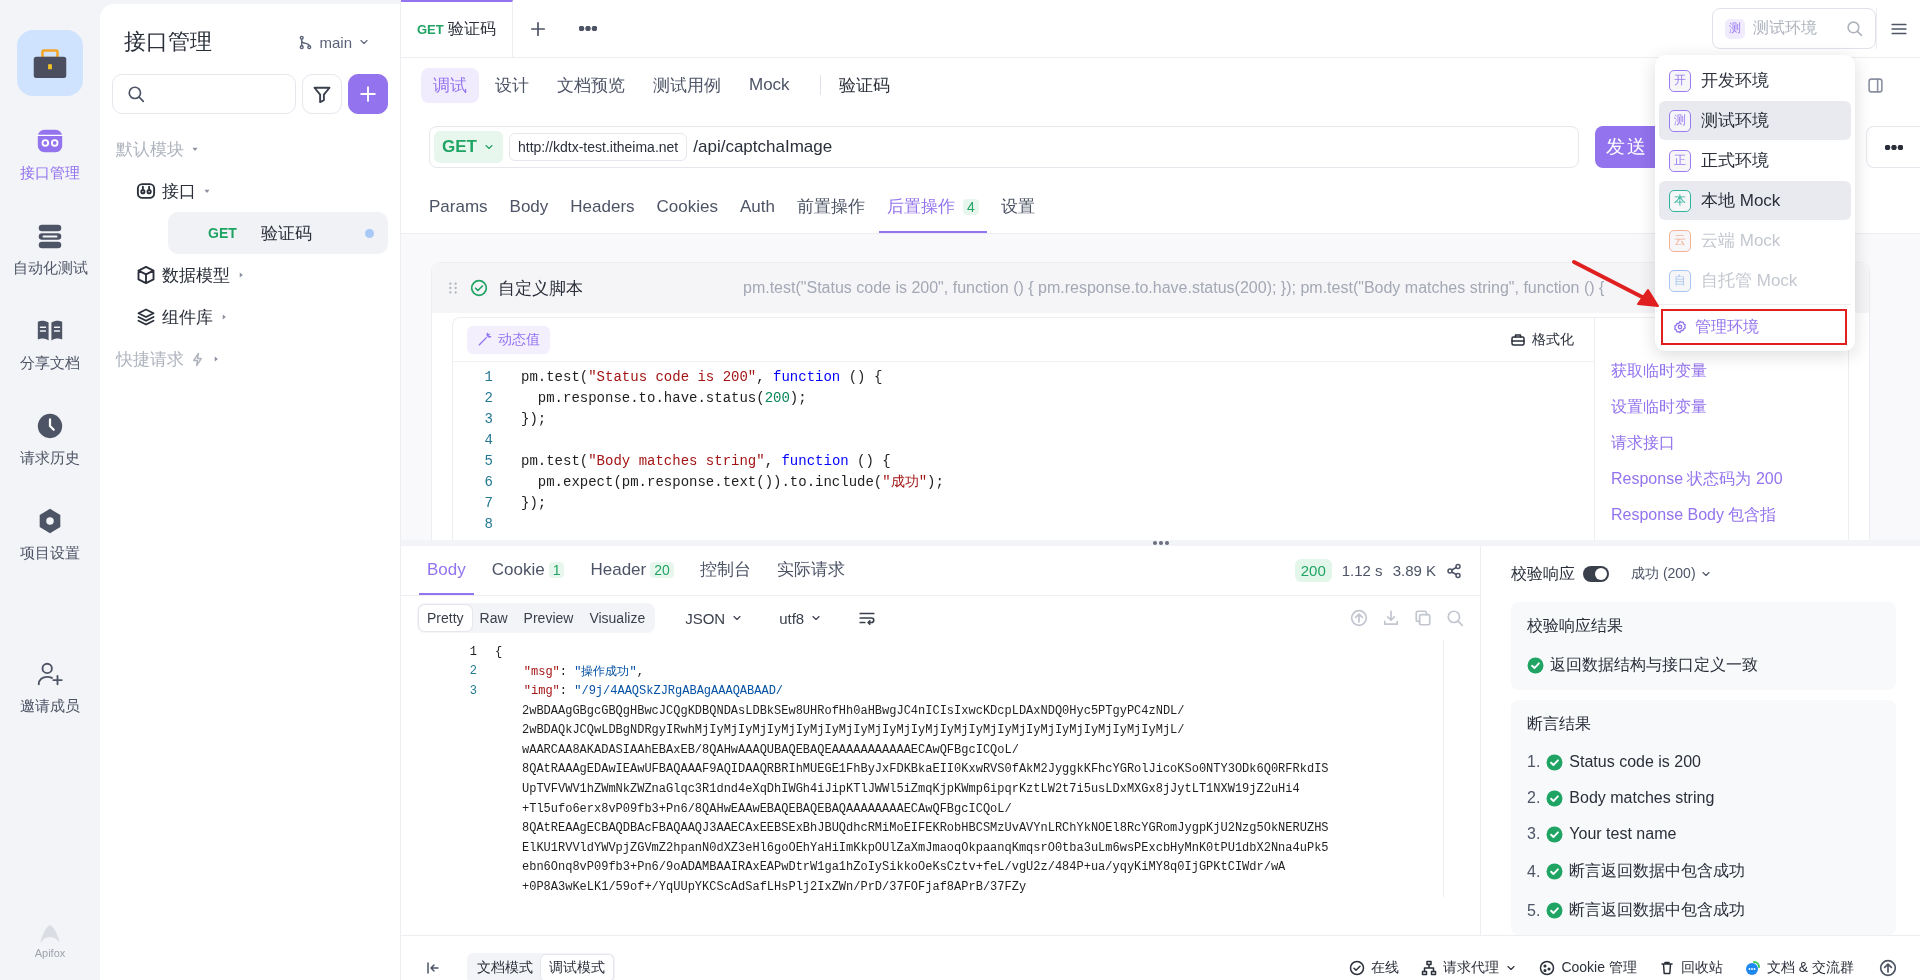  What do you see at coordinates (488, 502) in the screenshot?
I see `line-number: 7` at bounding box center [488, 502].